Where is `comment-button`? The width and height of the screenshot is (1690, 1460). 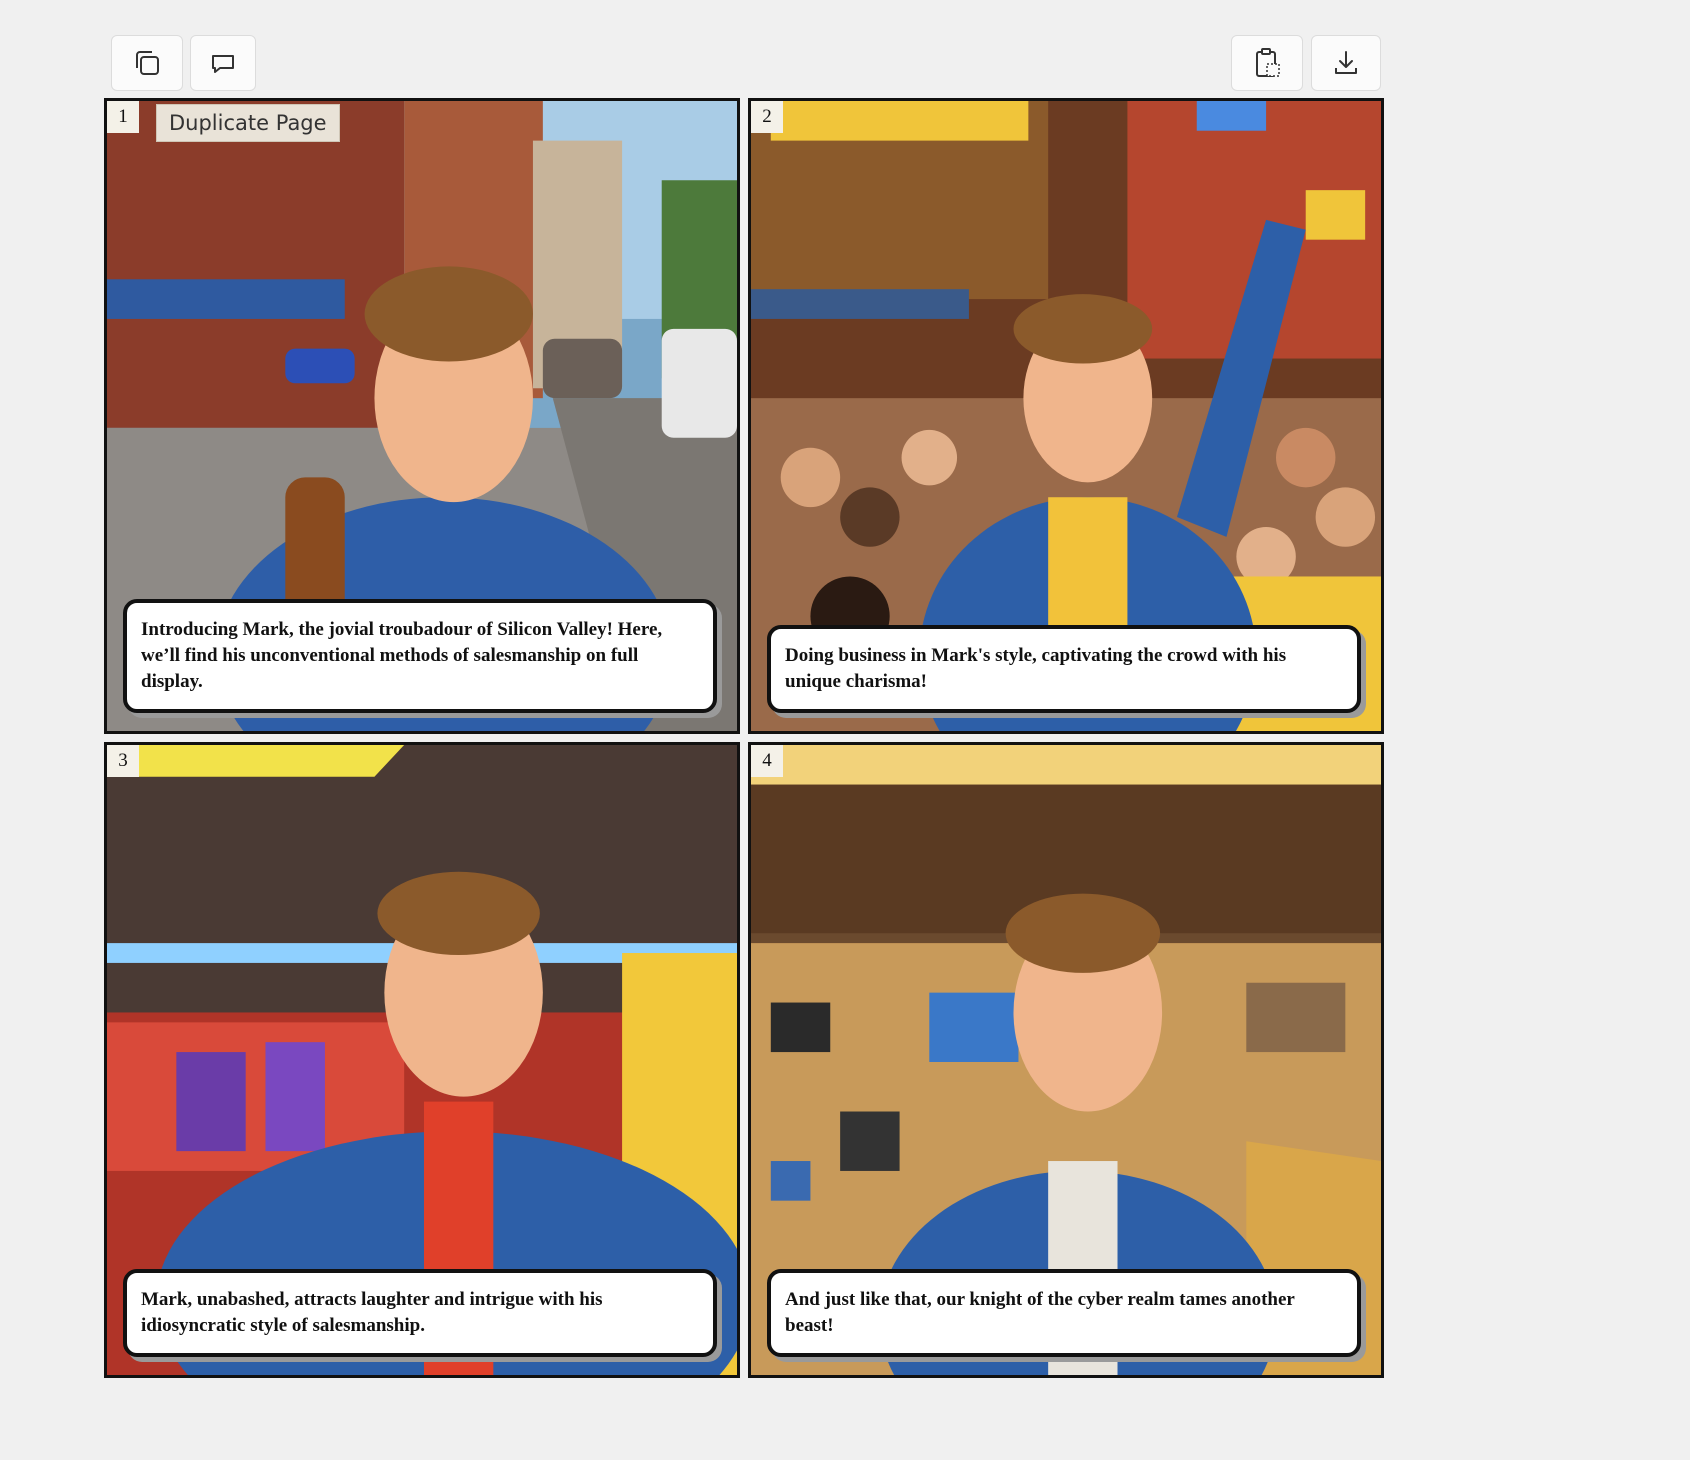
comment-button is located at coordinates (223, 63).